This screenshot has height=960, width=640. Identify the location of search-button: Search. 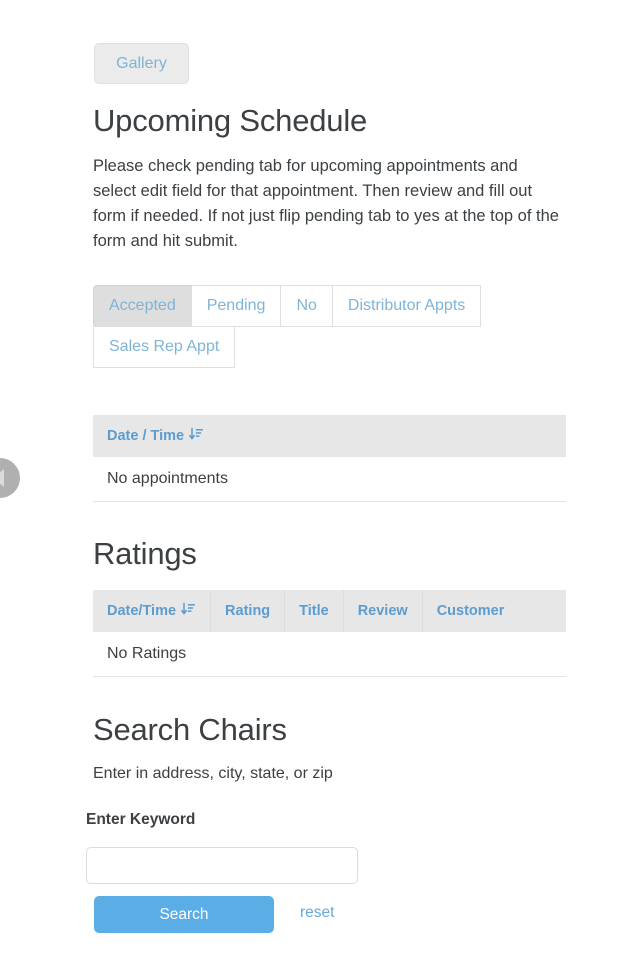
(184, 914).